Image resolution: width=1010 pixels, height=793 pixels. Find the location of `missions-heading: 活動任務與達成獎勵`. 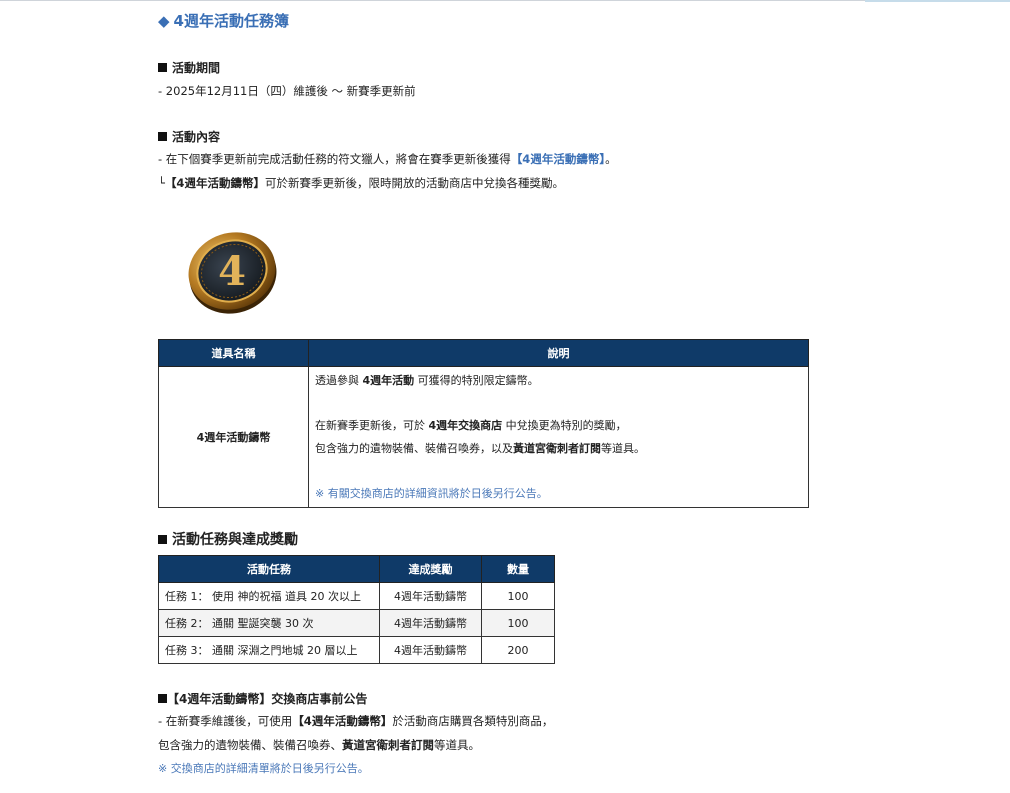

missions-heading: 活動任務與達成獎勵 is located at coordinates (228, 540).